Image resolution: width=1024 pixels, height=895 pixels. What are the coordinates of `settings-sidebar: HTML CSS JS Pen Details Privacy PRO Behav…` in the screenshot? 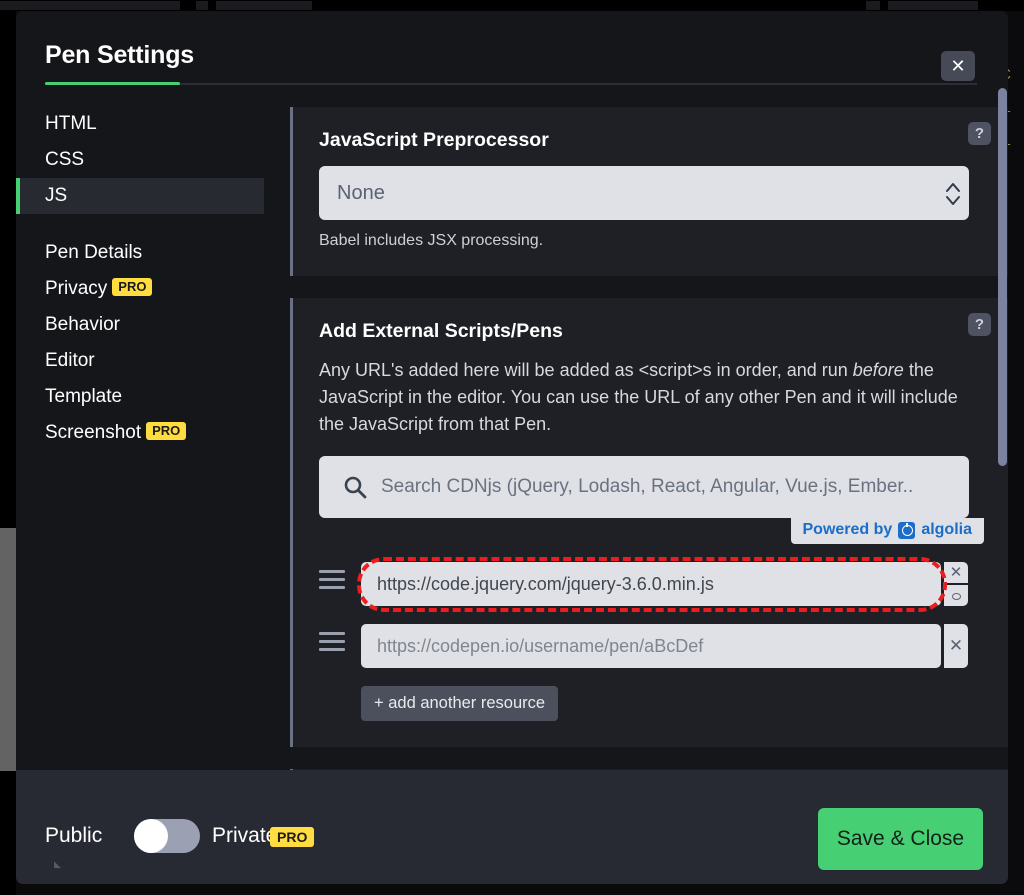 It's located at (140, 278).